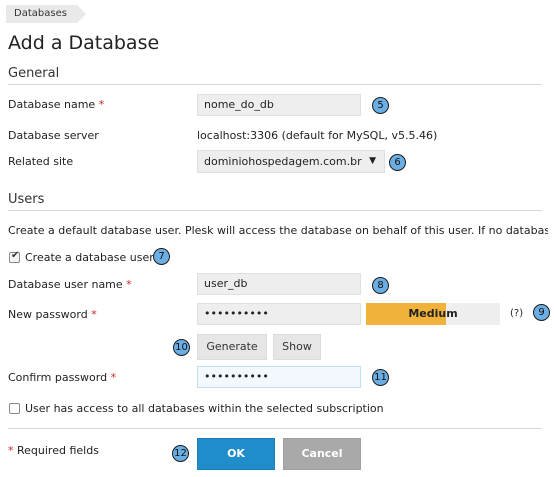 This screenshot has width=554, height=477. What do you see at coordinates (56, 104) in the screenshot?
I see `database-name-label: Database name *` at bounding box center [56, 104].